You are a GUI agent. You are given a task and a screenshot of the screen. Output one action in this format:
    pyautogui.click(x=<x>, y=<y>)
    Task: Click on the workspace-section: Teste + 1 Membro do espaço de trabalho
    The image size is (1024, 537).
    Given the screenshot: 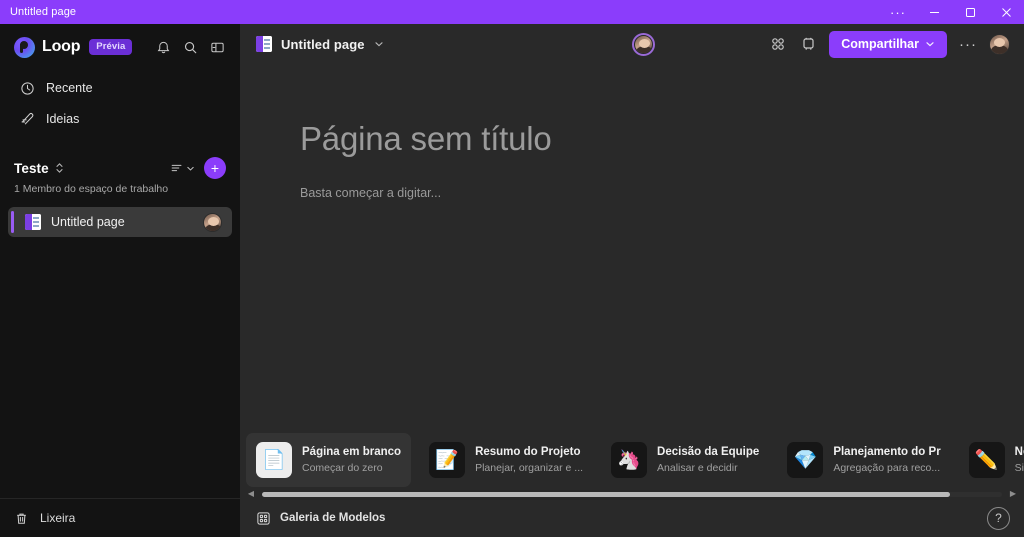 What is the action you would take?
    pyautogui.click(x=120, y=176)
    